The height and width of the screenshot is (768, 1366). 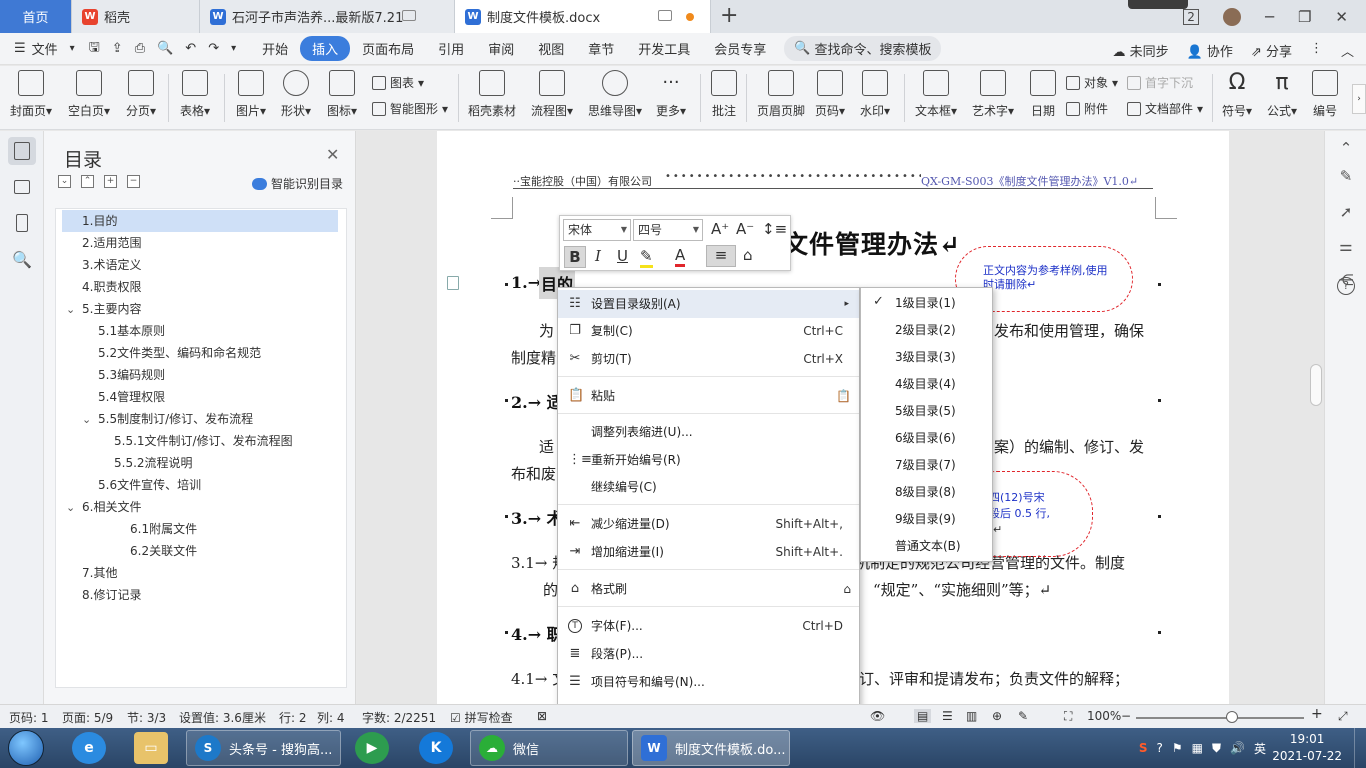 What do you see at coordinates (410, 108) in the screenshot?
I see `smartart-button: 智能图形 ▾` at bounding box center [410, 108].